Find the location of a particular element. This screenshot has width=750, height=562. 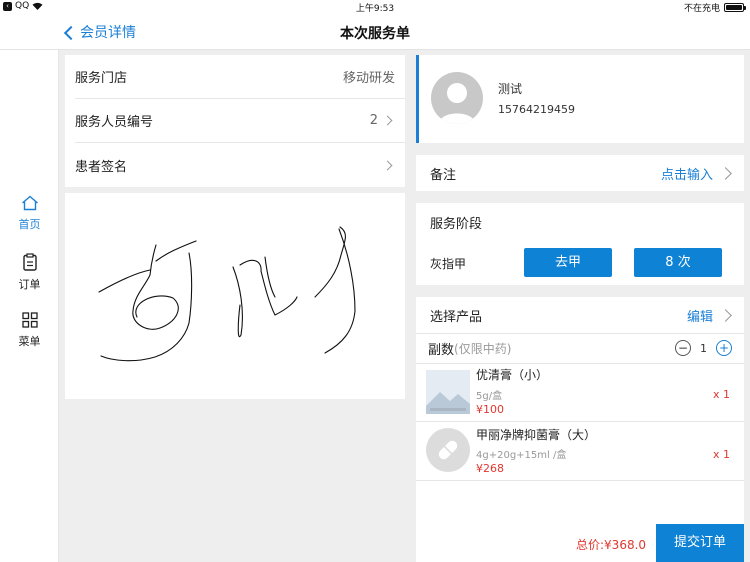

product-spec: 4g+20g+15ml /盒 is located at coordinates (521, 455).